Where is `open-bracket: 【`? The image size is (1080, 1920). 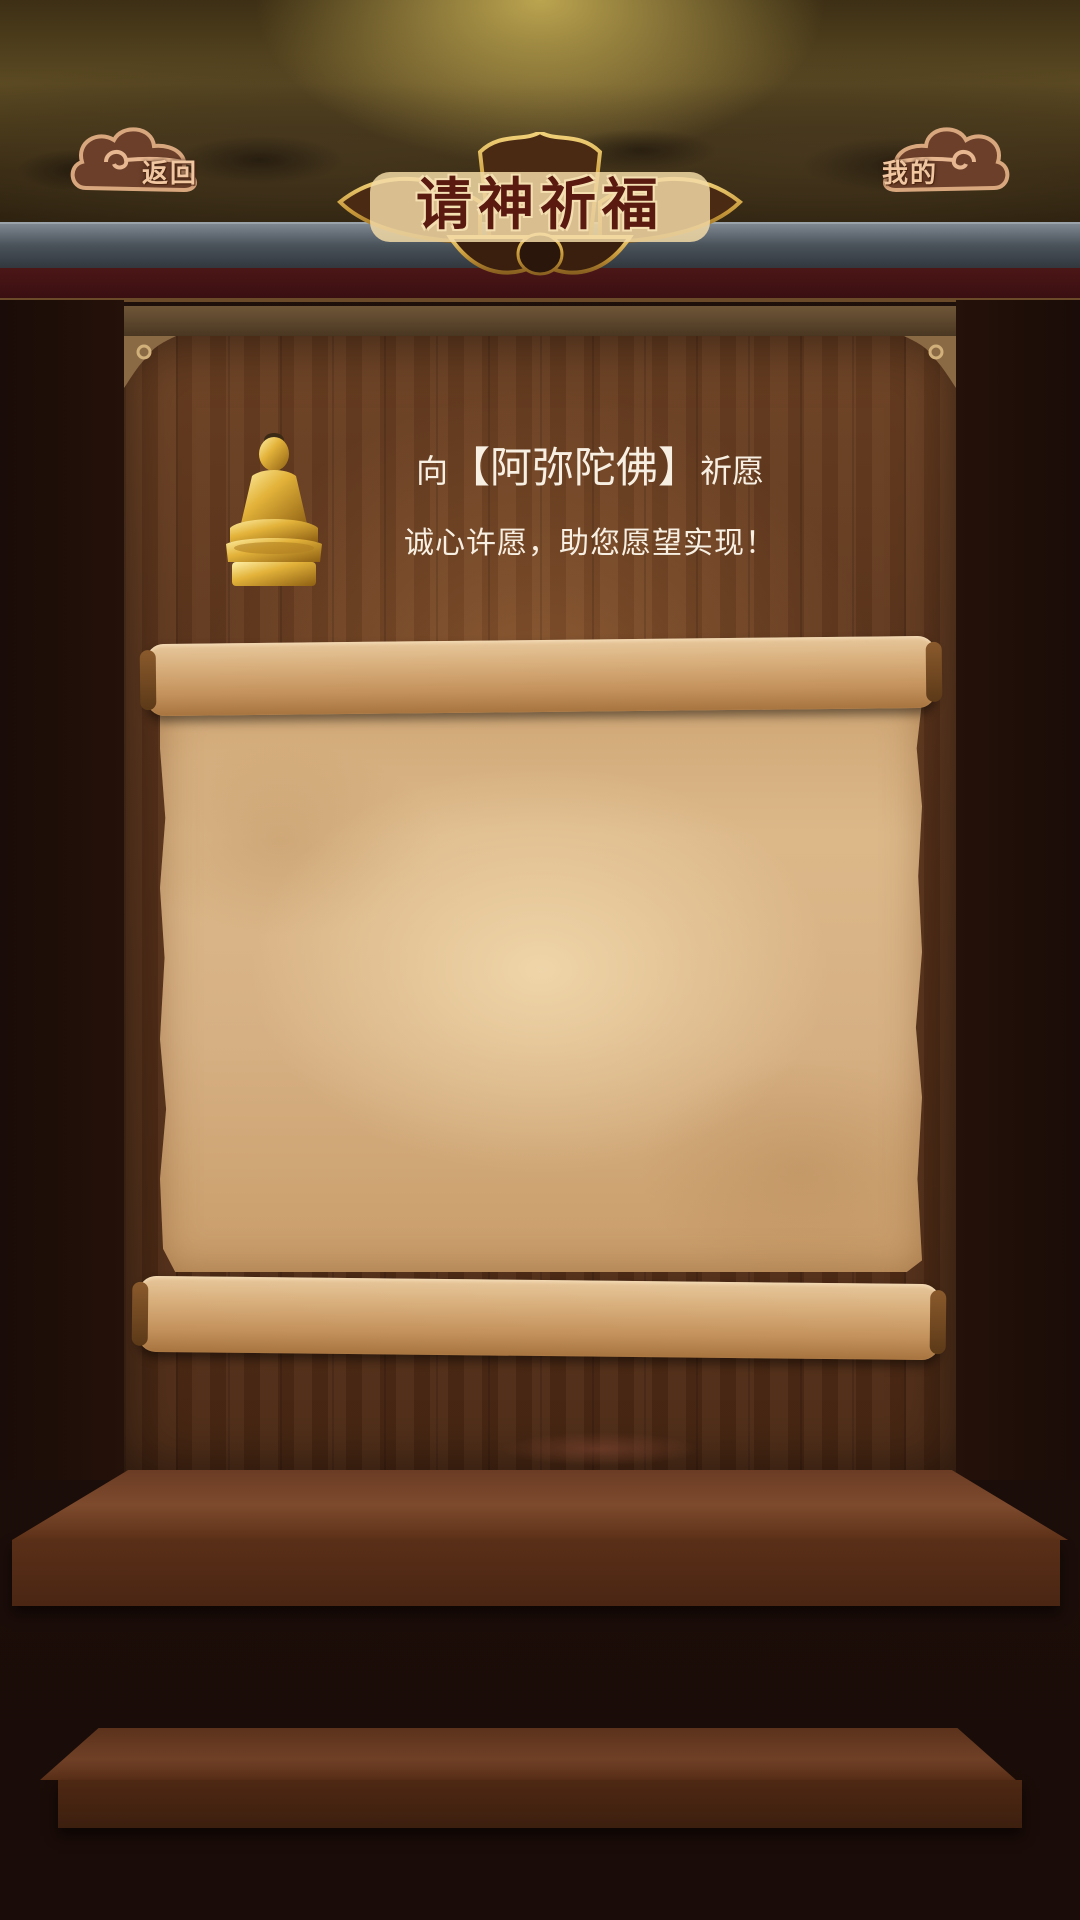 open-bracket: 【 is located at coordinates (468, 467).